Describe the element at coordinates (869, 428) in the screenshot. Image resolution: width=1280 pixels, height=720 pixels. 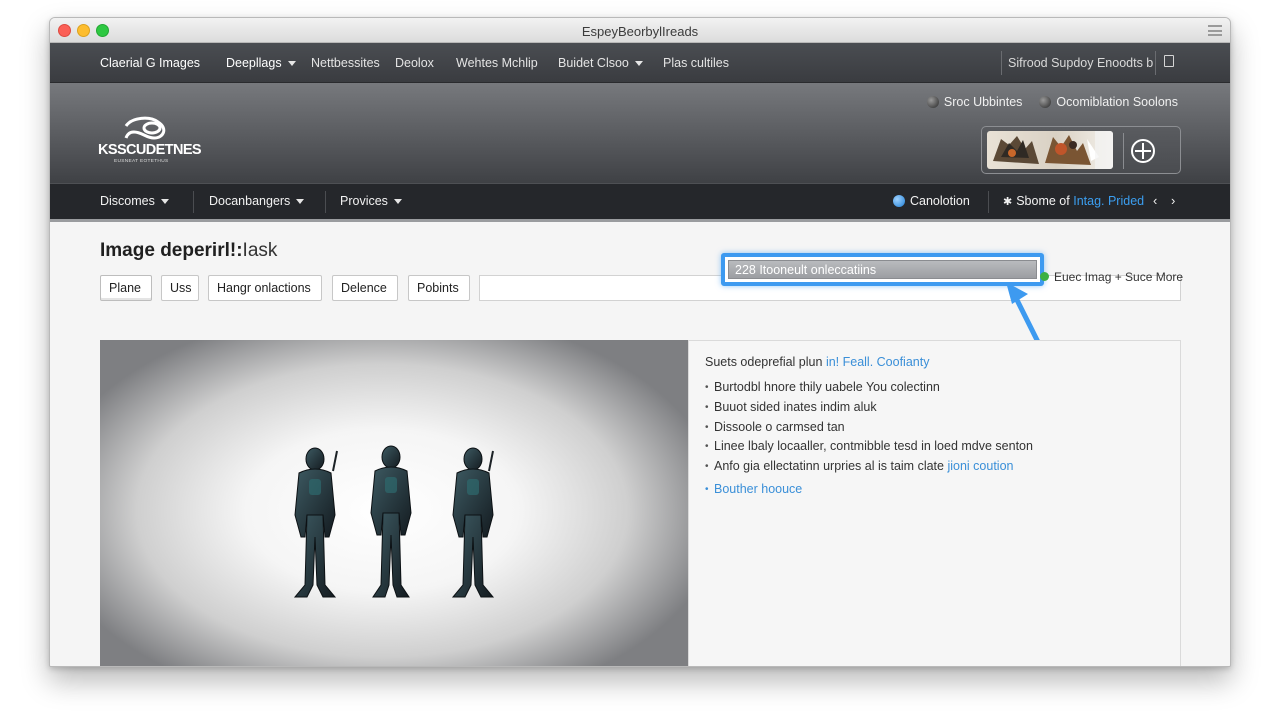
I see `list-item: Dissoole o carmsed tan` at that location.